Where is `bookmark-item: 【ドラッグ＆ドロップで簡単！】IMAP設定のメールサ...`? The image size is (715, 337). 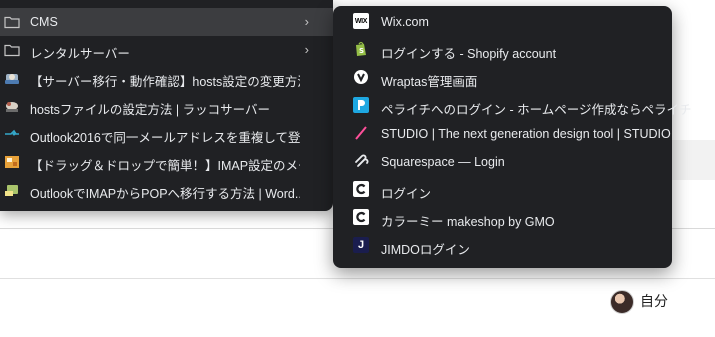 bookmark-item: 【ドラッグ＆ドロップで簡単！】IMAP設定のメールサ... is located at coordinates (166, 162).